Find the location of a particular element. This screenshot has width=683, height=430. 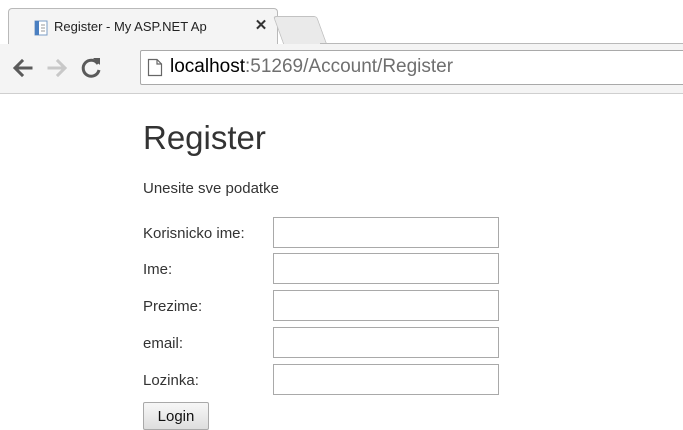

reload-icon is located at coordinates (91, 68).